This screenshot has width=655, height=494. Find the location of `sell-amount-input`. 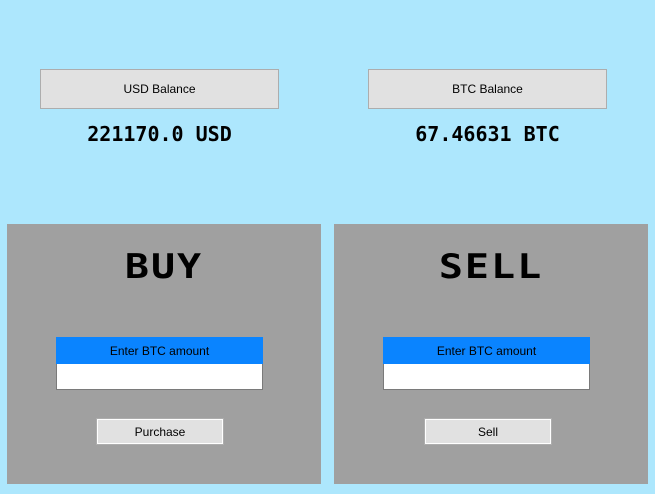

sell-amount-input is located at coordinates (486, 377).